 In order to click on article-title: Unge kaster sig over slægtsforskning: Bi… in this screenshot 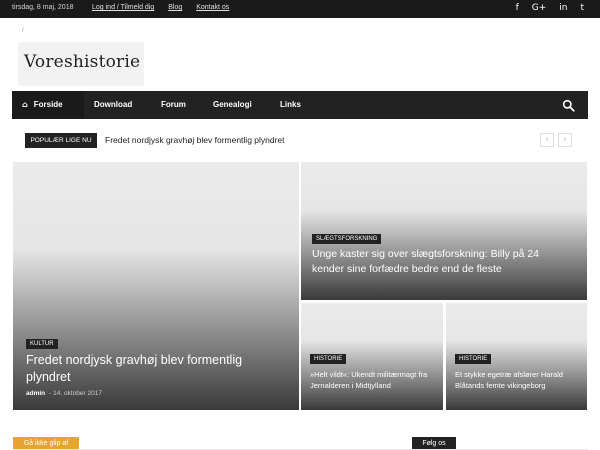, I will do `click(442, 262)`.